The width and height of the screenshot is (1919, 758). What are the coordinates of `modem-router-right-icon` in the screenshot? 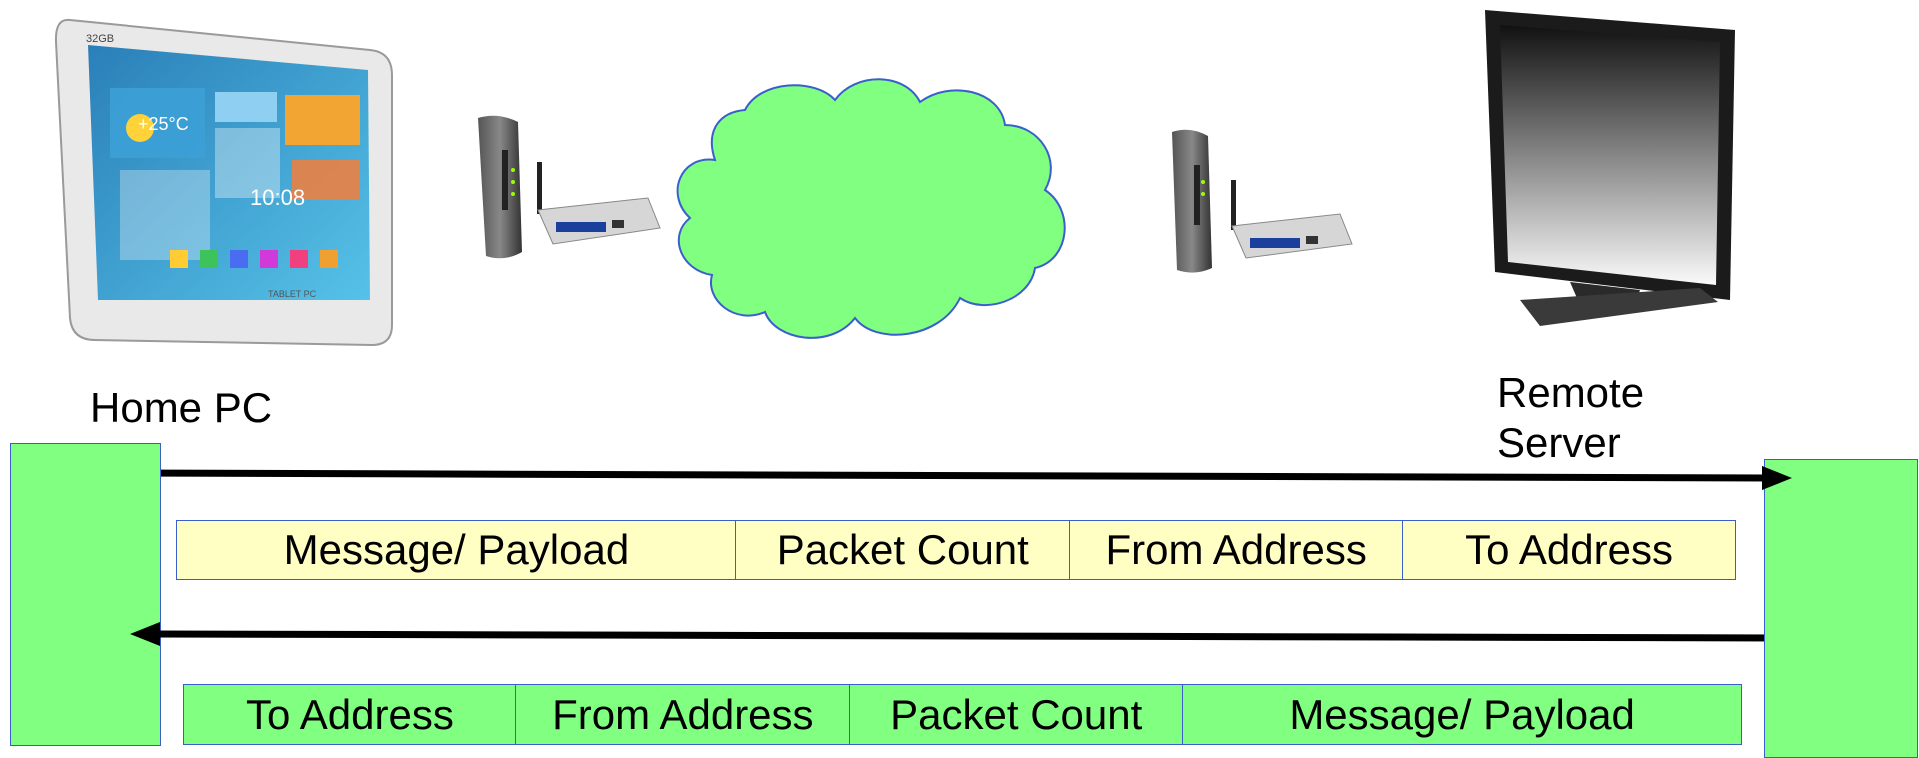 It's located at (1262, 201).